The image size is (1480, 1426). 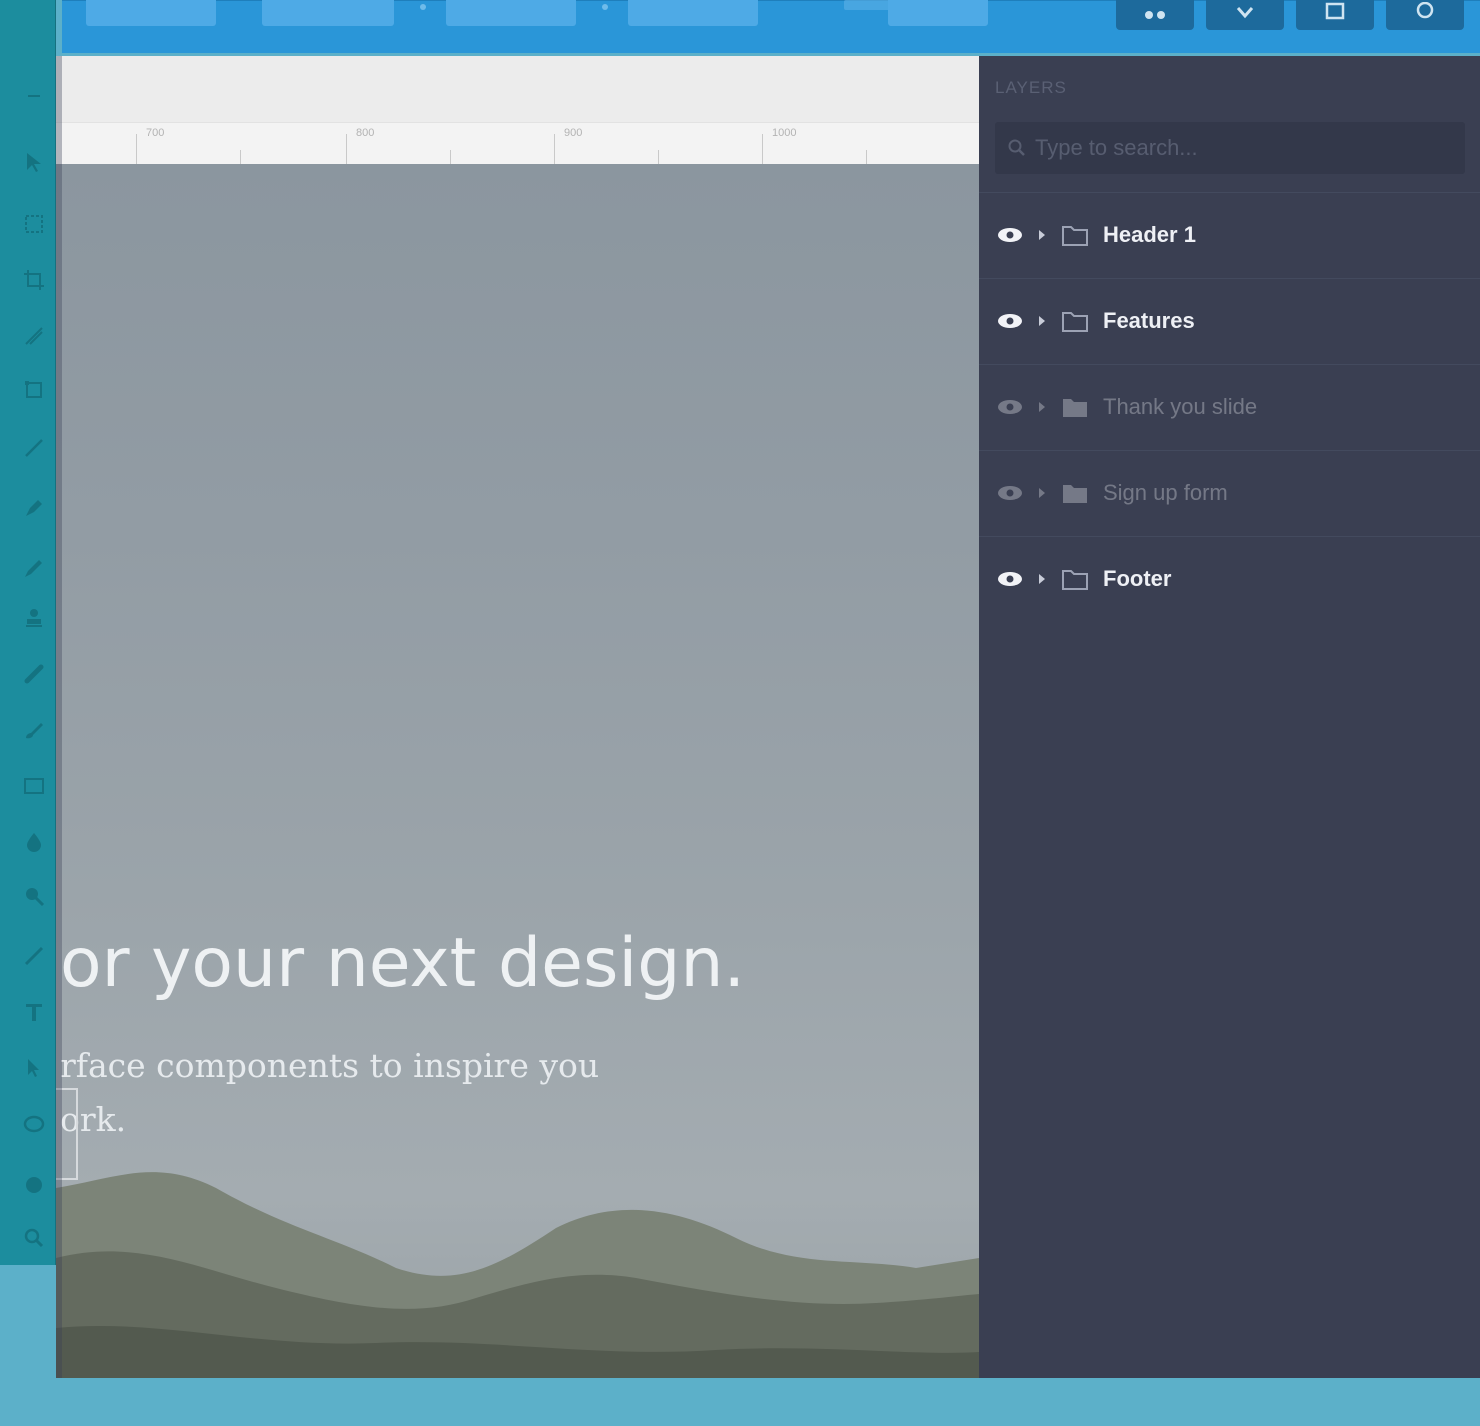 I want to click on download-button, so click(x=1245, y=15).